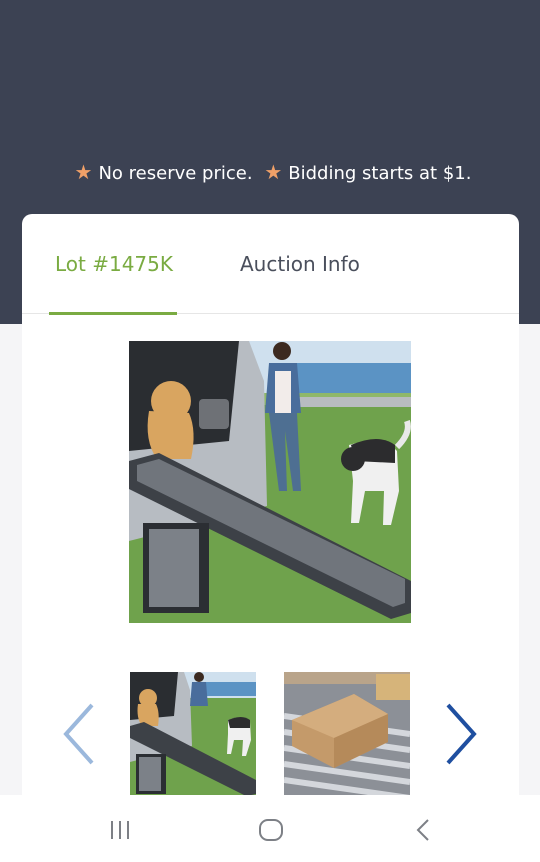 Image resolution: width=540 pixels, height=862 pixels. Describe the element at coordinates (80, 734) in the screenshot. I see `chevron-left-icon` at that location.